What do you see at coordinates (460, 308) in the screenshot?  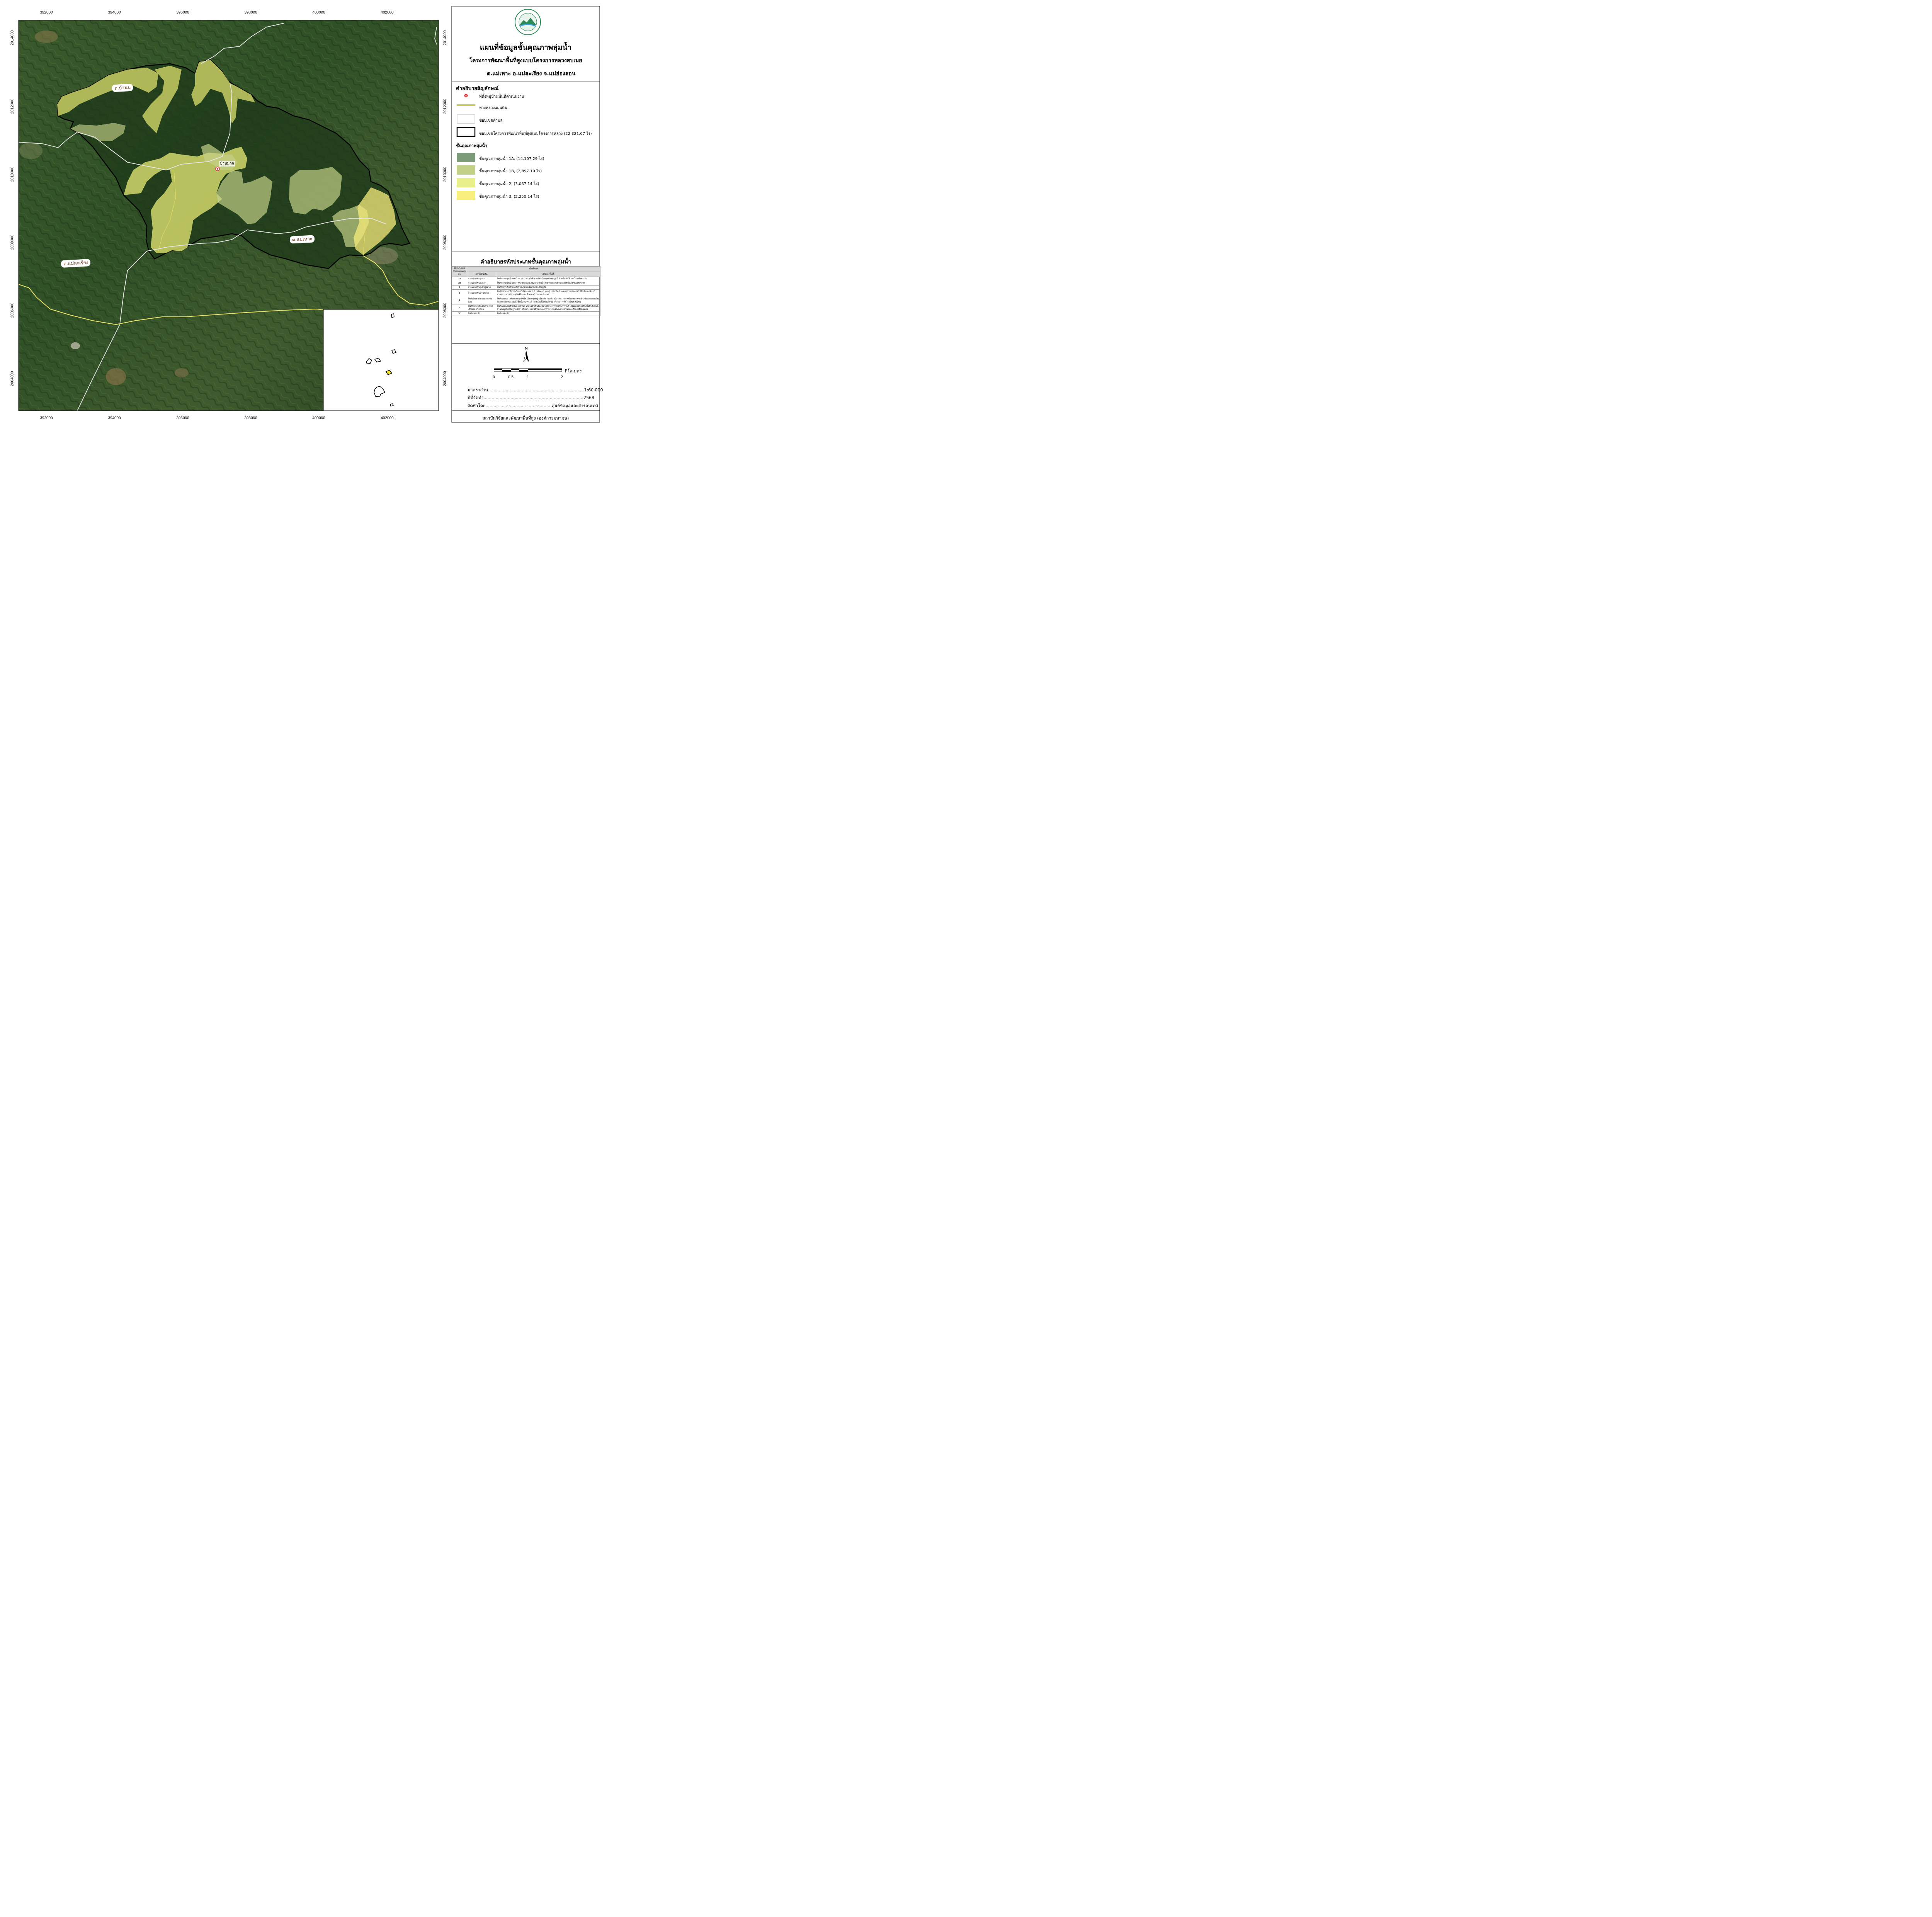 I see `code-cell: 5` at bounding box center [460, 308].